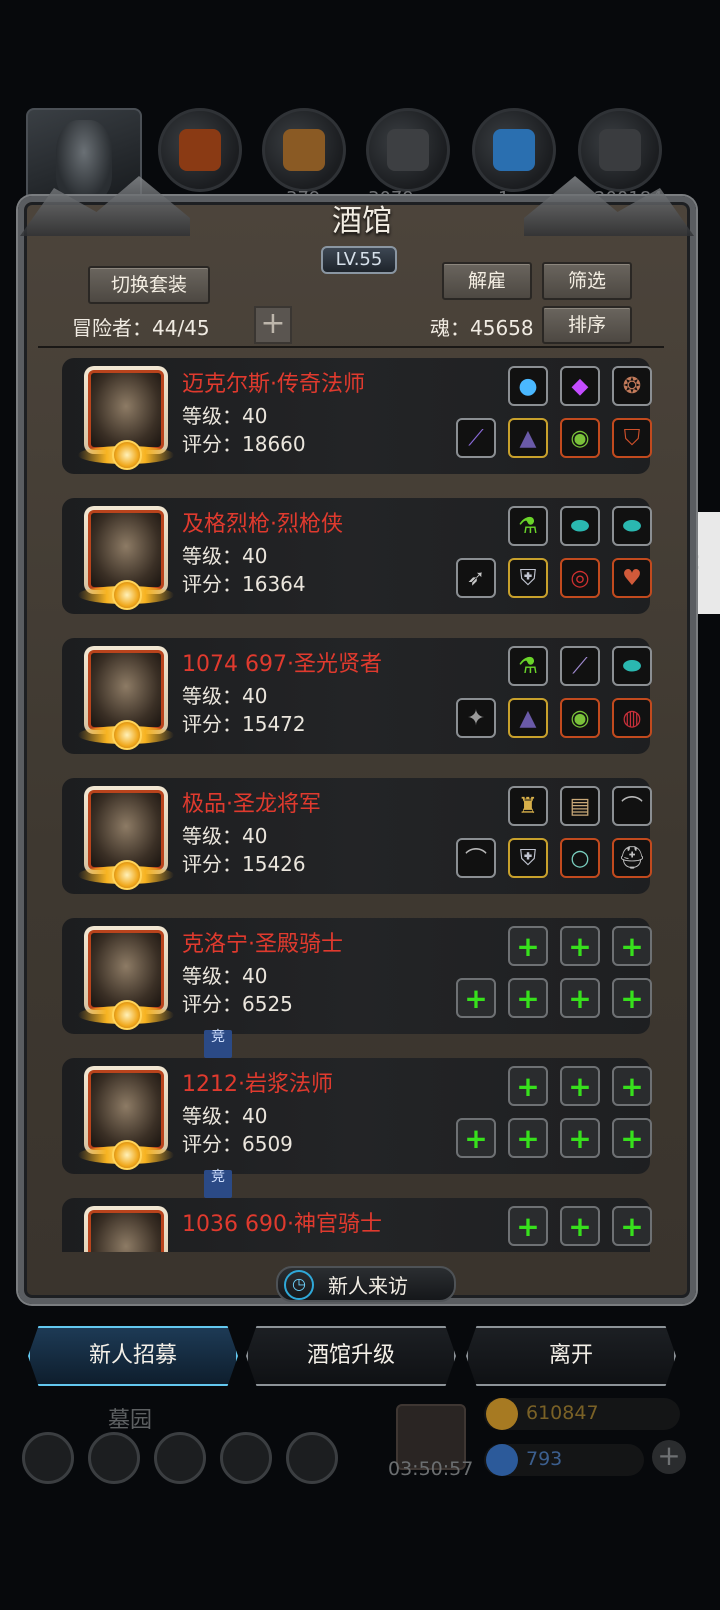 Image resolution: width=720 pixels, height=1610 pixels. I want to click on staff-icon: ⟋, so click(476, 438).